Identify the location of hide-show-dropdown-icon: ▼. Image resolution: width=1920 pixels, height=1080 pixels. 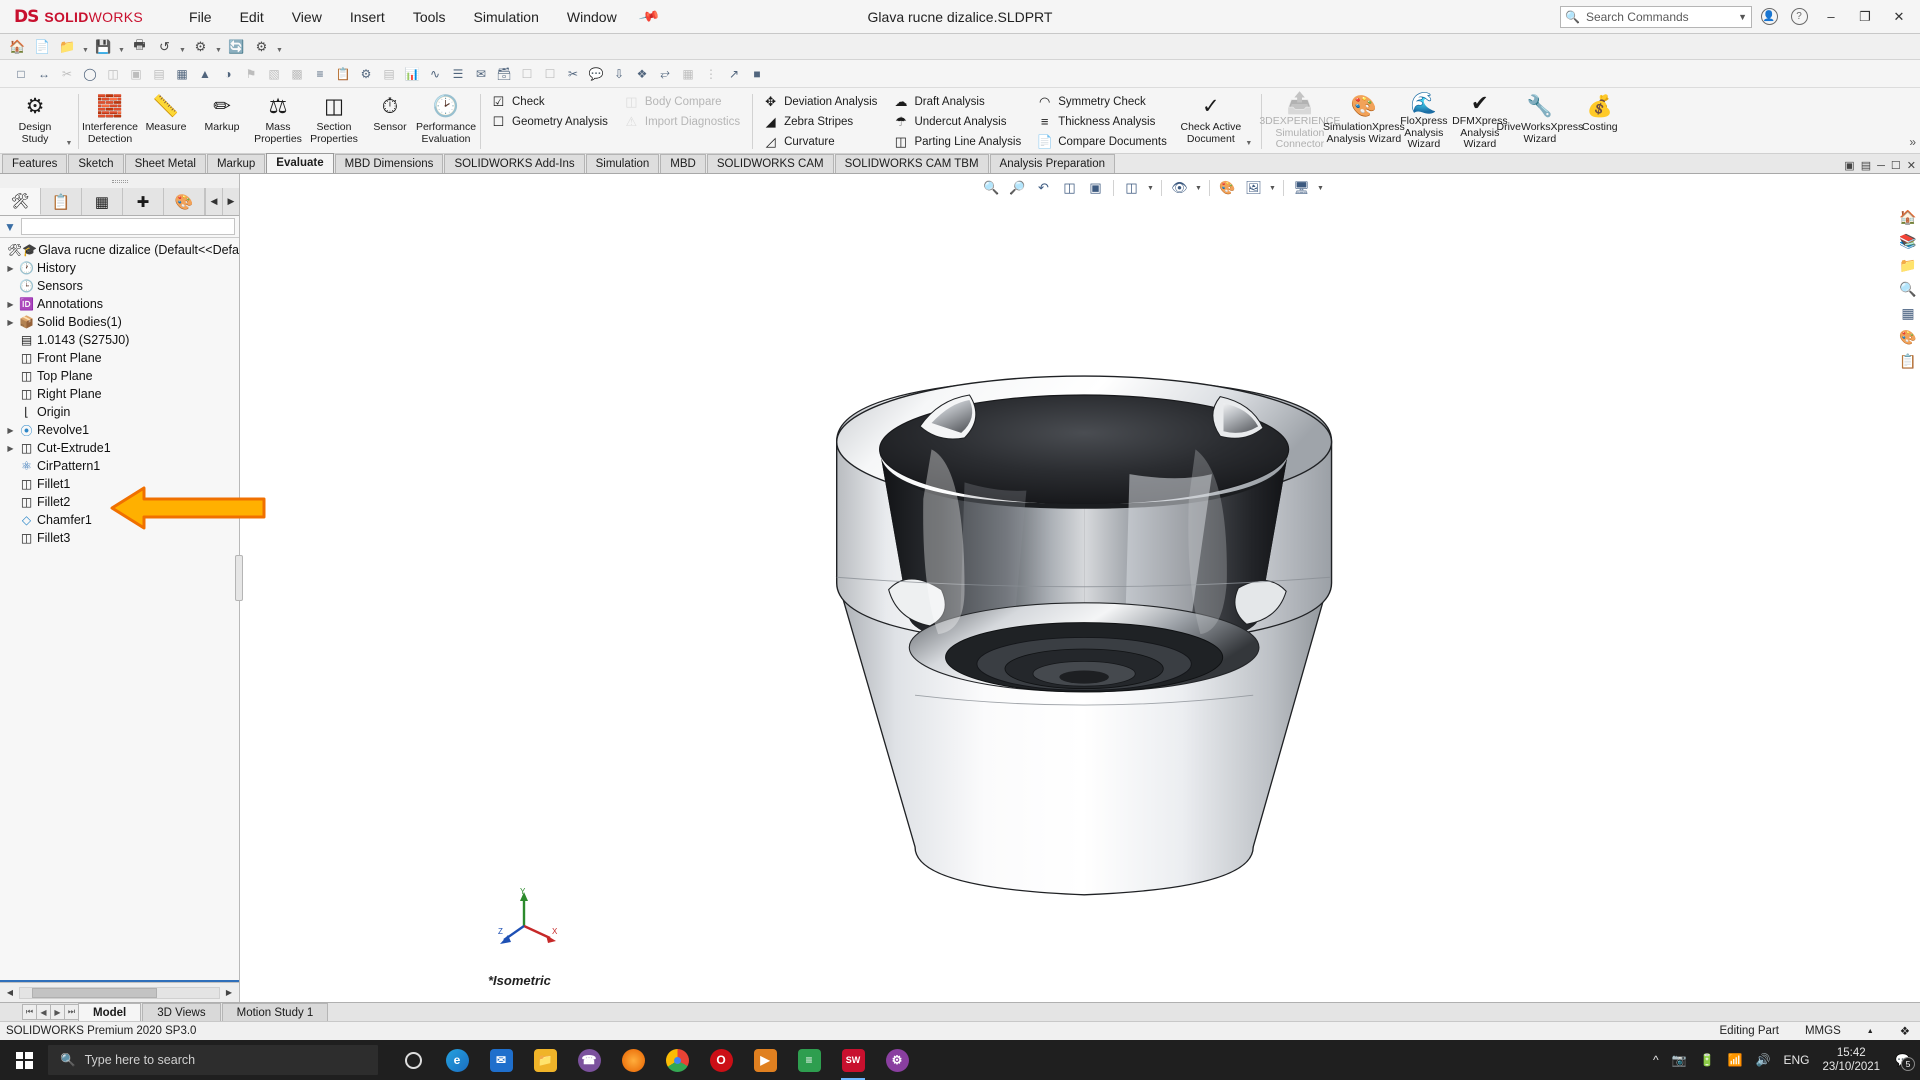
(1198, 188).